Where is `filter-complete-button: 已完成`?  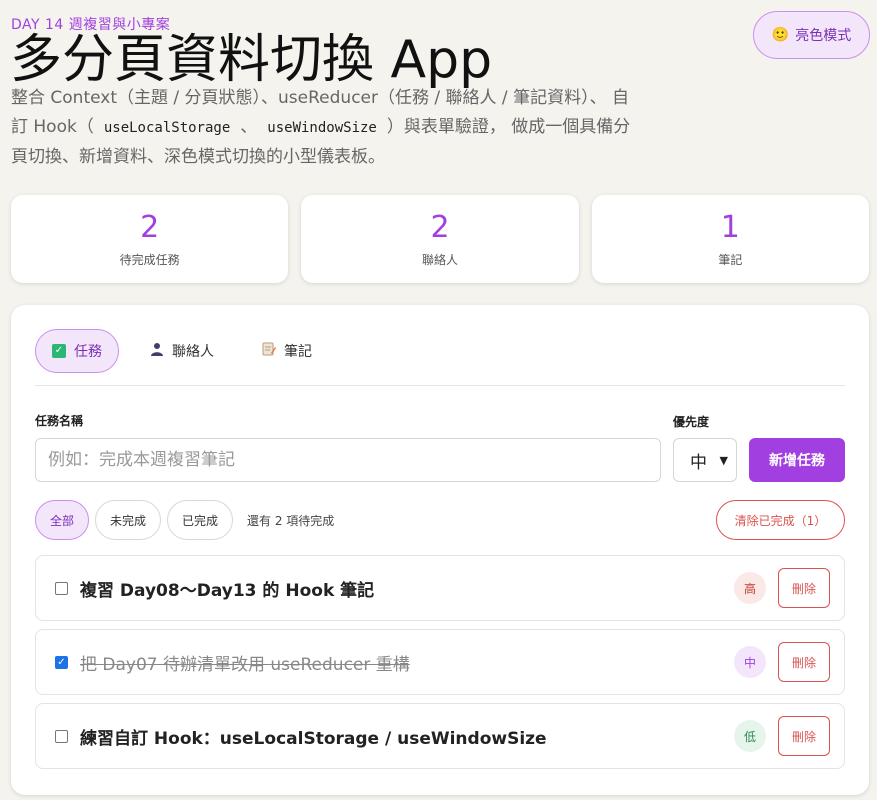
filter-complete-button: 已完成 is located at coordinates (200, 520).